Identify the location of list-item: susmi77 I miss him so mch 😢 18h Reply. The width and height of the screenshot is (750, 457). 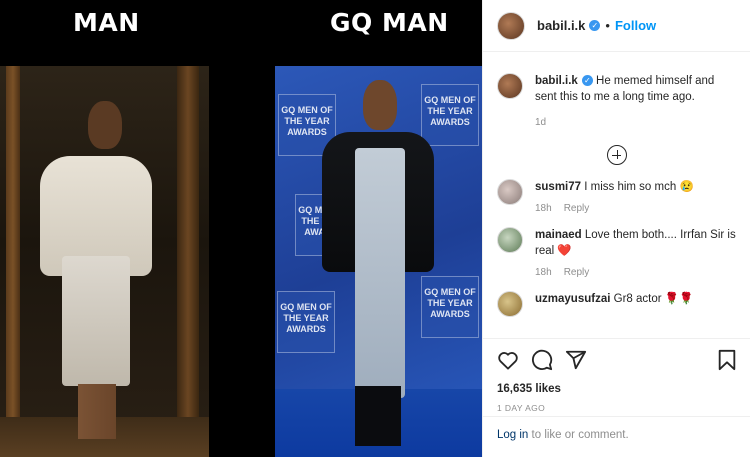
(616, 198).